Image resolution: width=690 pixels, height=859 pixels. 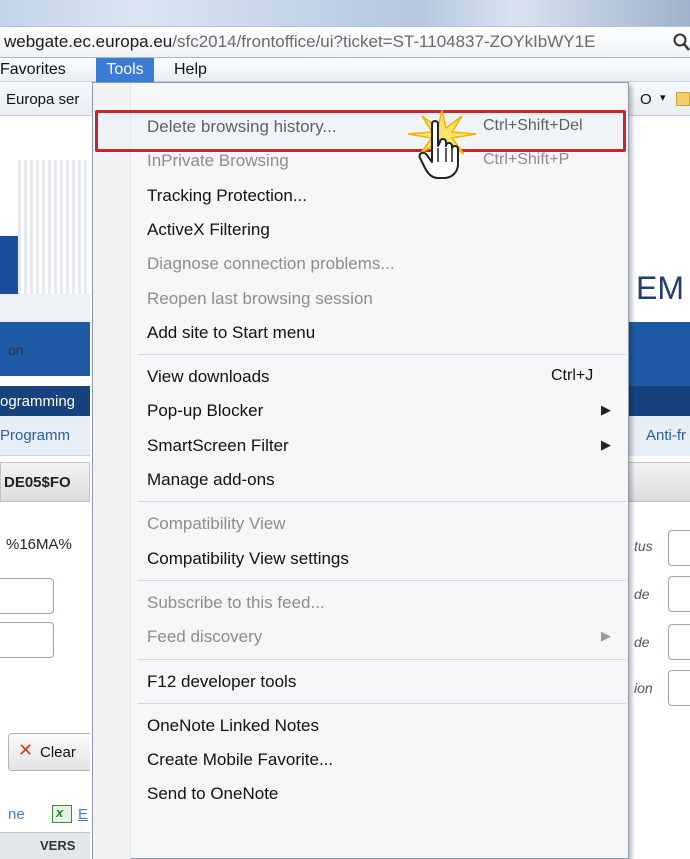 I want to click on menu-item-label: Compatibility View, so click(x=216, y=524).